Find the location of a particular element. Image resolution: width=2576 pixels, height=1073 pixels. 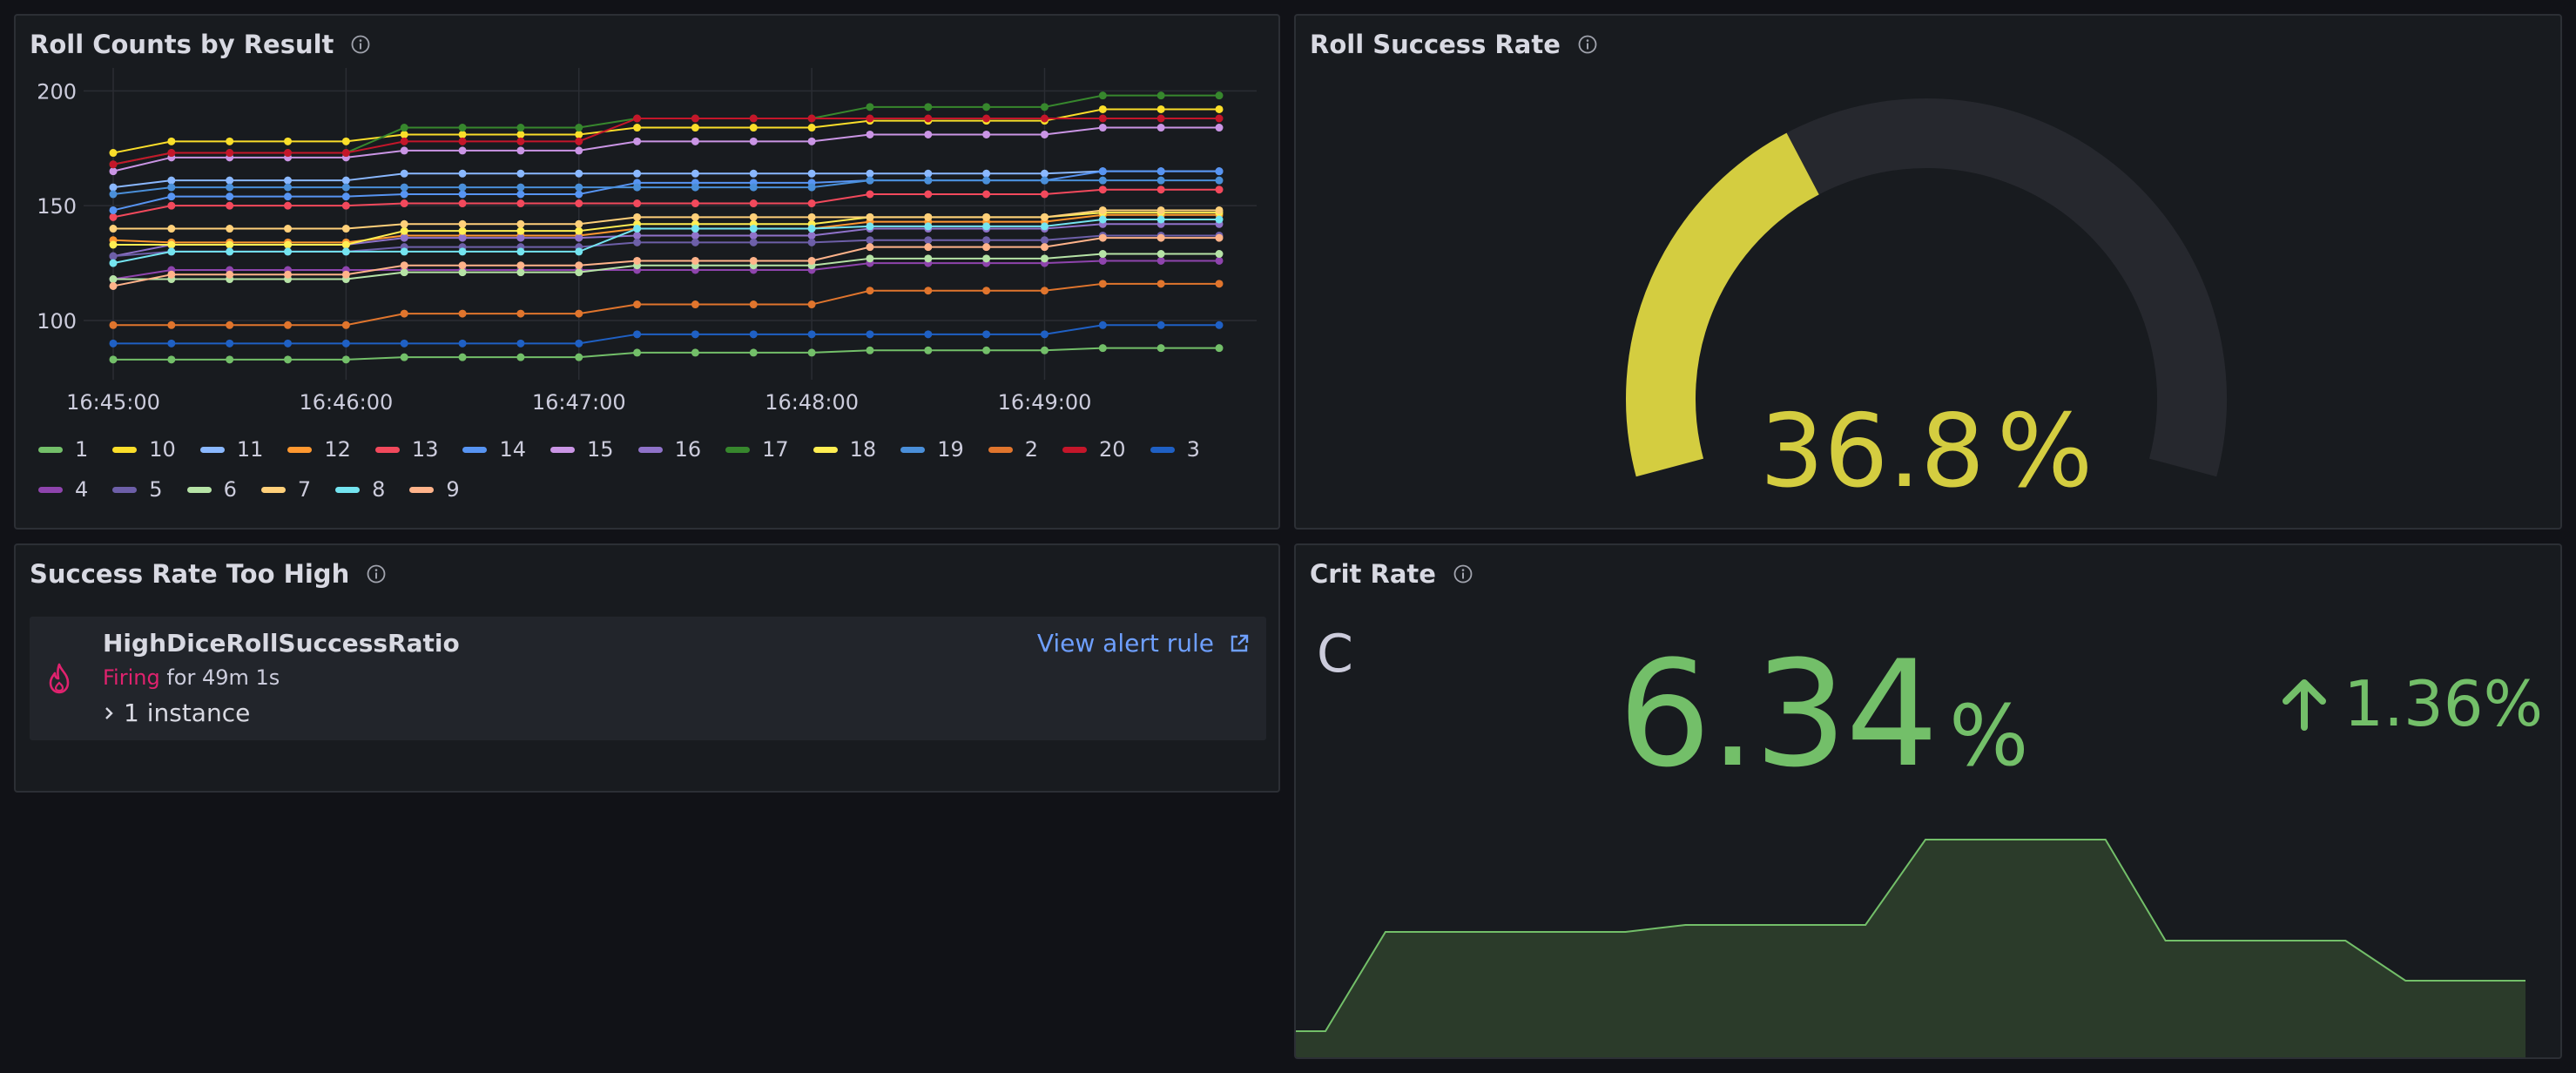

legend-item: 13 is located at coordinates (406, 449).